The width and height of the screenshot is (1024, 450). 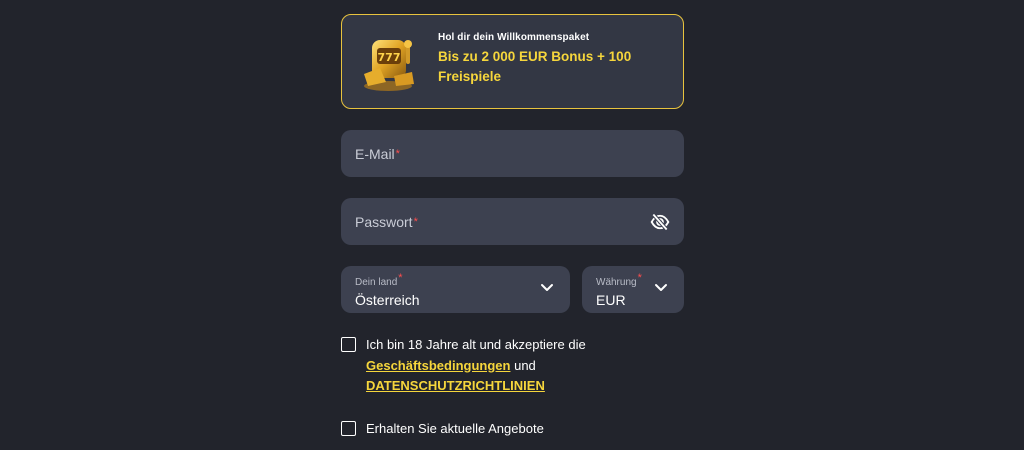 I want to click on country-currency-row: Dein land* Österreich Währung* EUR, so click(x=512, y=289).